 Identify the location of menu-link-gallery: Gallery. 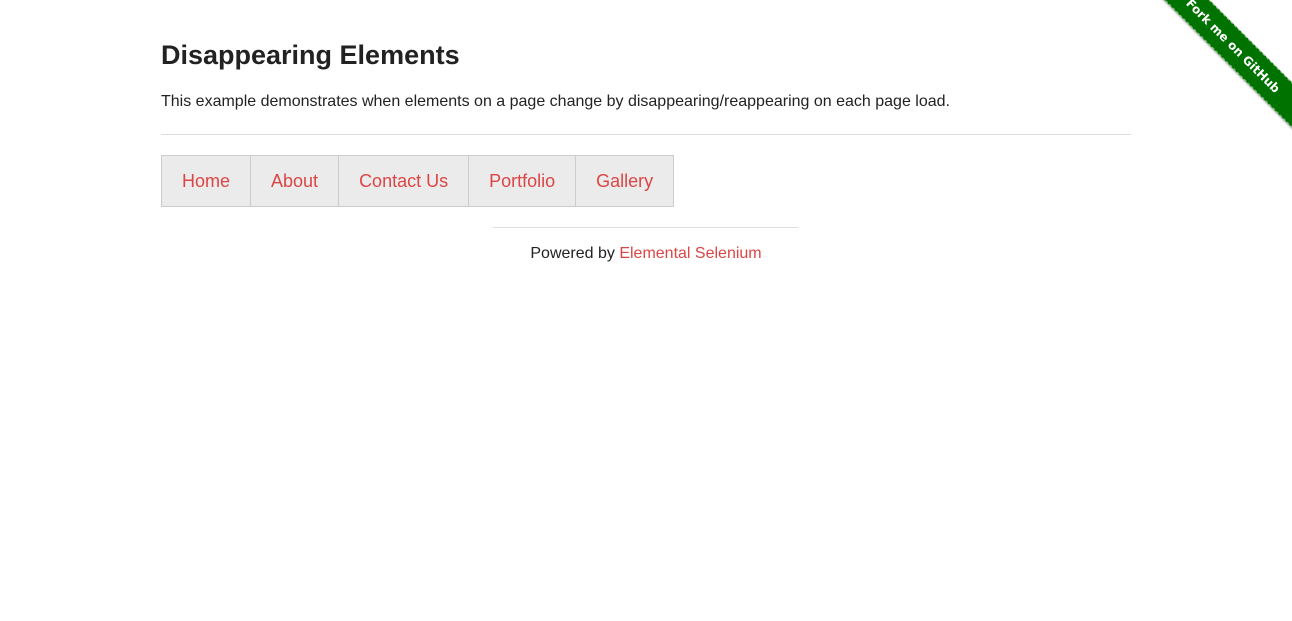
(624, 181).